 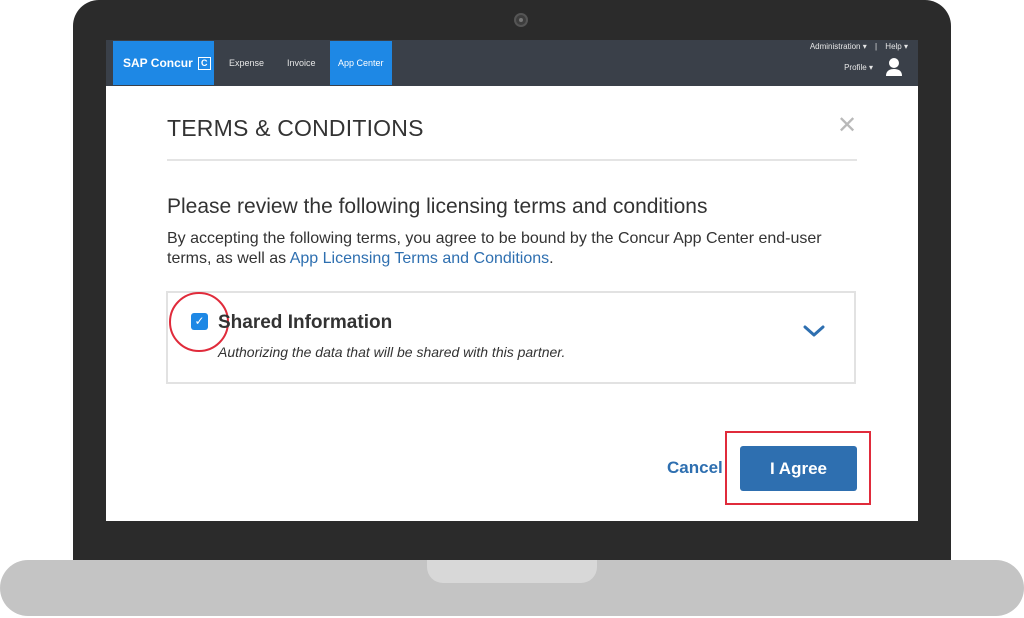 What do you see at coordinates (305, 322) in the screenshot?
I see `shared-information-title: Shared Information` at bounding box center [305, 322].